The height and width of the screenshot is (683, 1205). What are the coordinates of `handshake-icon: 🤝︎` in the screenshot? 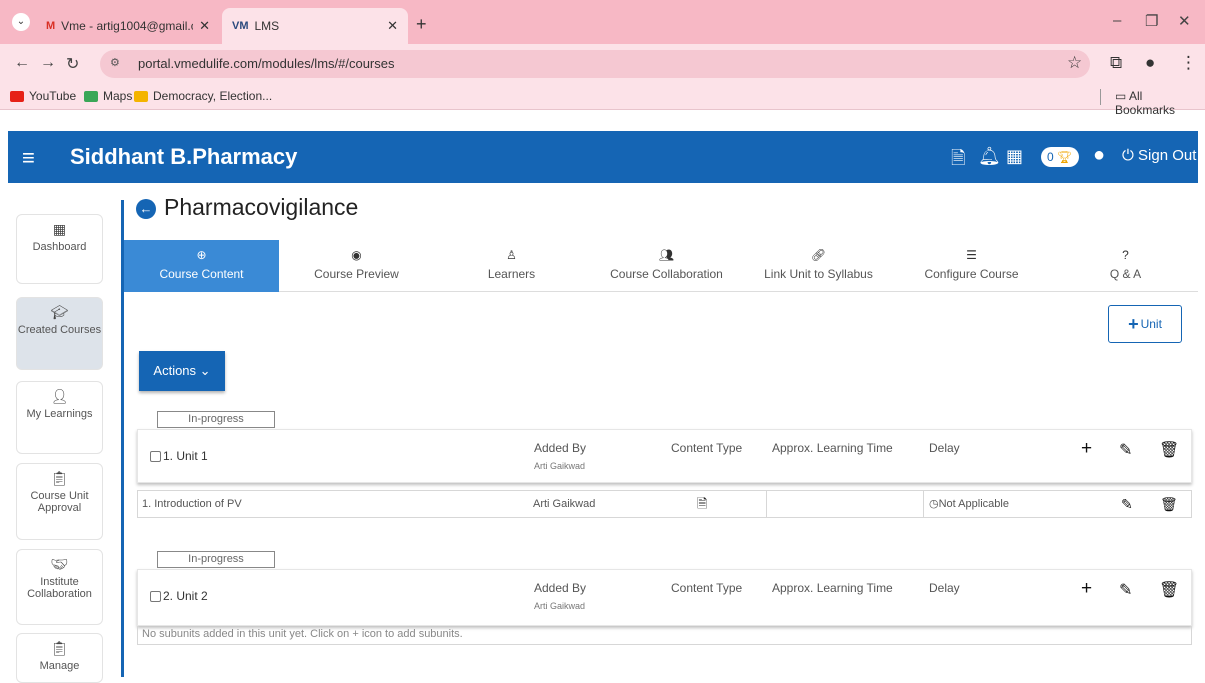 It's located at (59, 564).